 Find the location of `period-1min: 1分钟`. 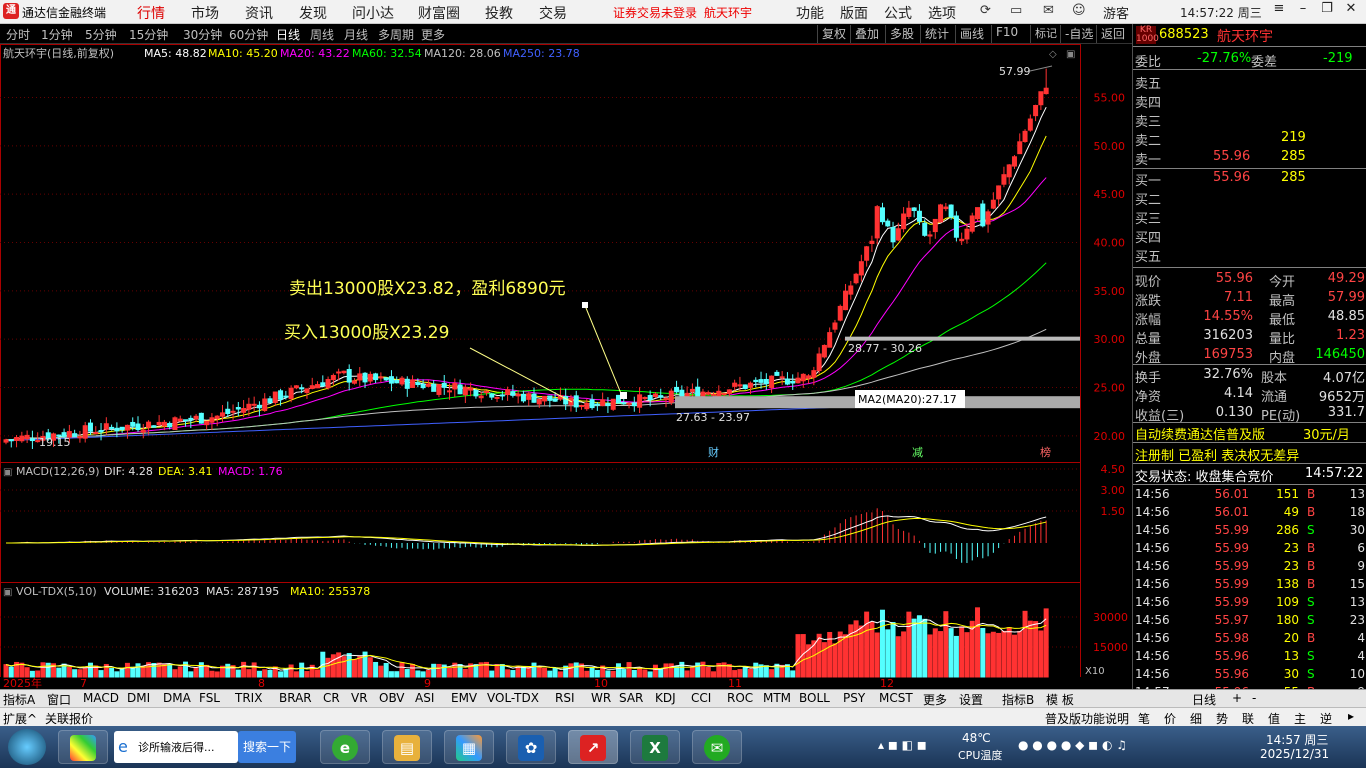

period-1min: 1分钟 is located at coordinates (57, 34).